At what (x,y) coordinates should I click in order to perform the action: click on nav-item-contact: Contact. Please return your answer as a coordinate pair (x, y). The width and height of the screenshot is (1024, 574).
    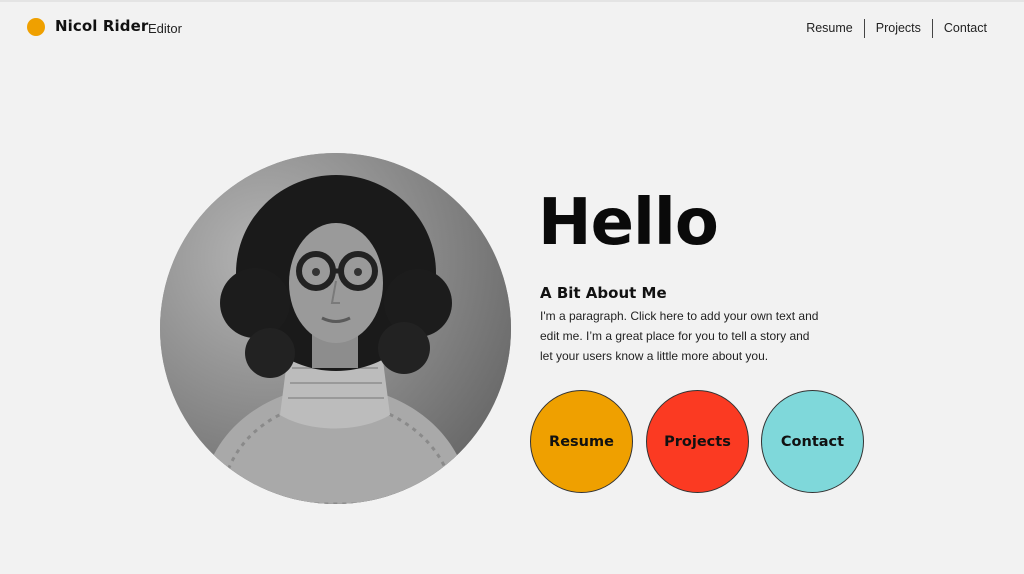
    Looking at the image, I should click on (960, 28).